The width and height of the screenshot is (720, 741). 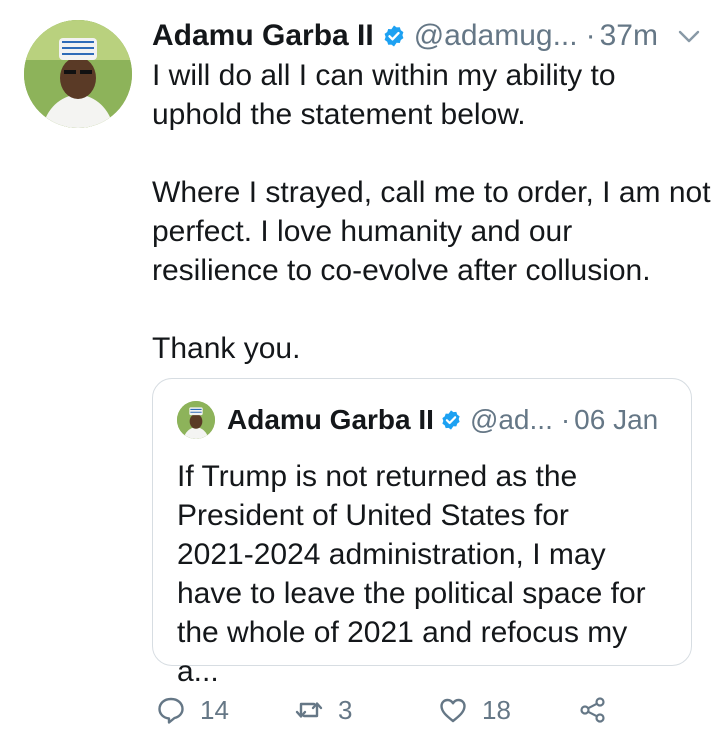 I want to click on avatar-image, so click(x=78, y=74).